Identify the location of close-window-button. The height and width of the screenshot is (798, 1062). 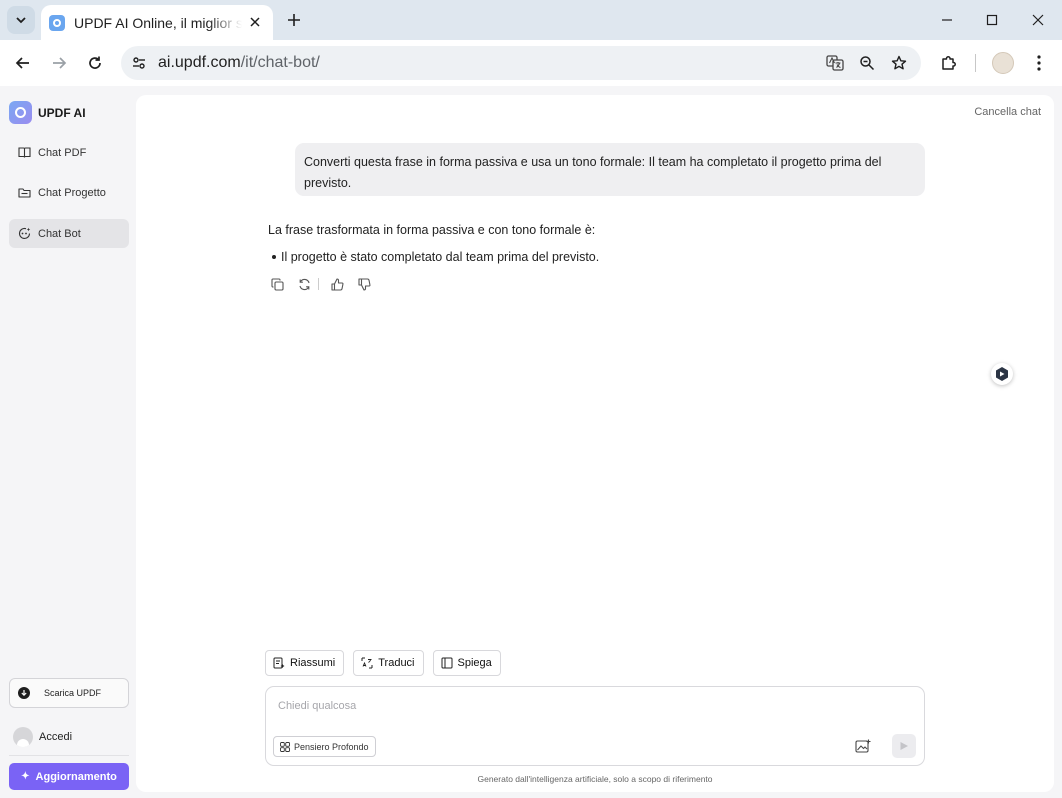
(1038, 20).